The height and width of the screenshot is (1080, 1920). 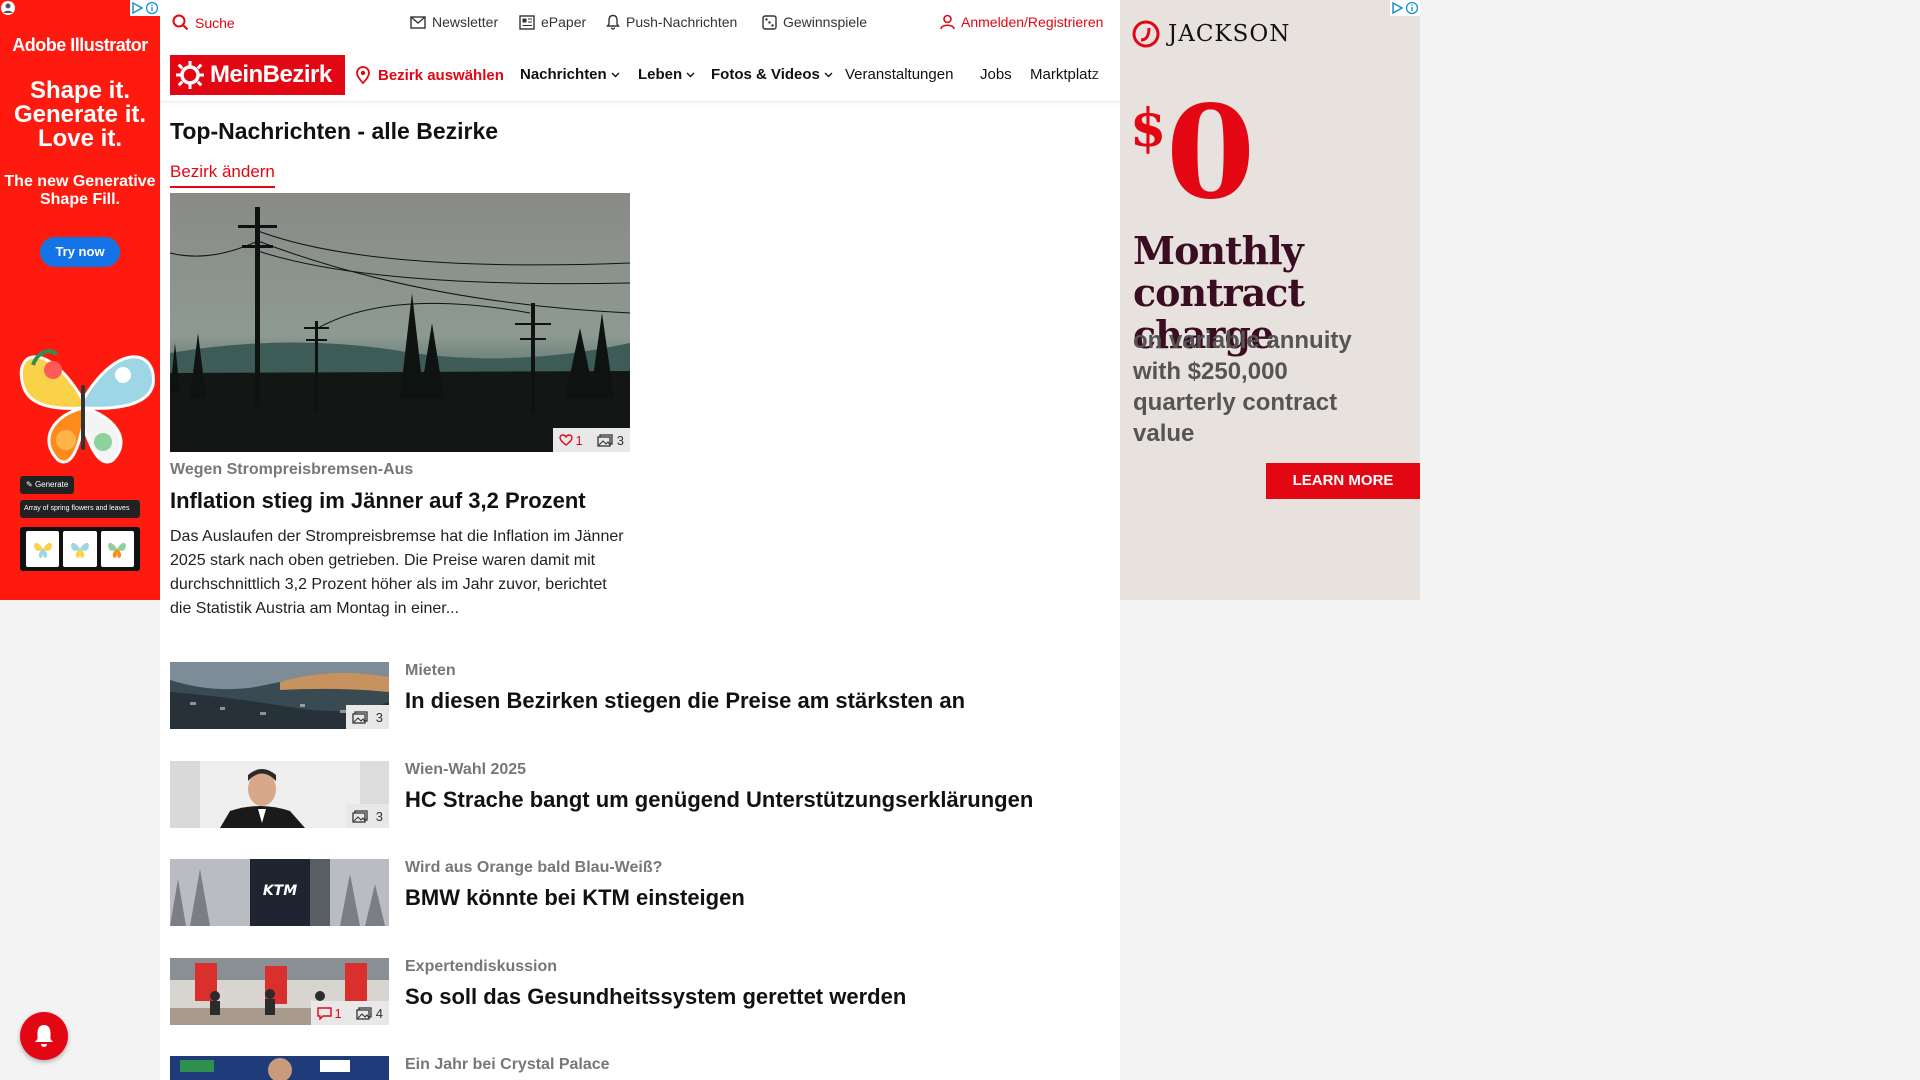 I want to click on nav-item-jobs: Jobs, so click(x=996, y=74).